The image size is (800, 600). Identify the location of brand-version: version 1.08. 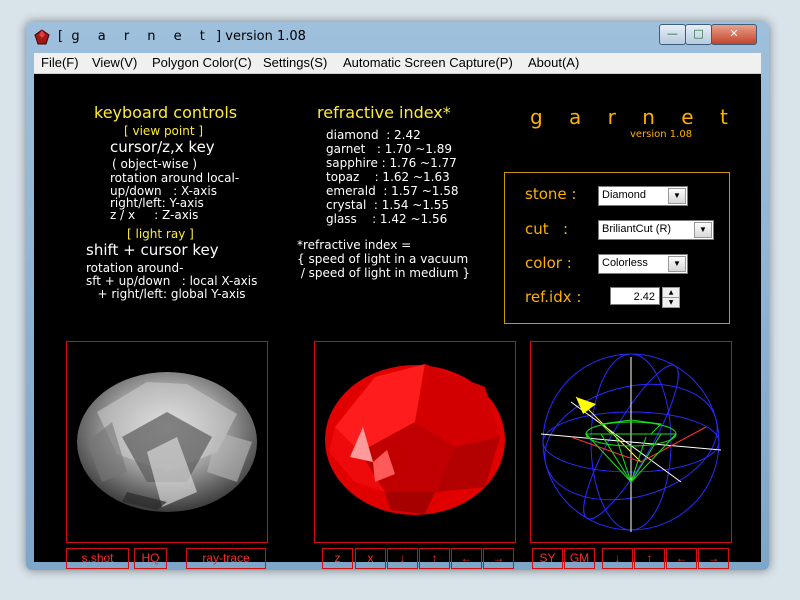
(661, 134).